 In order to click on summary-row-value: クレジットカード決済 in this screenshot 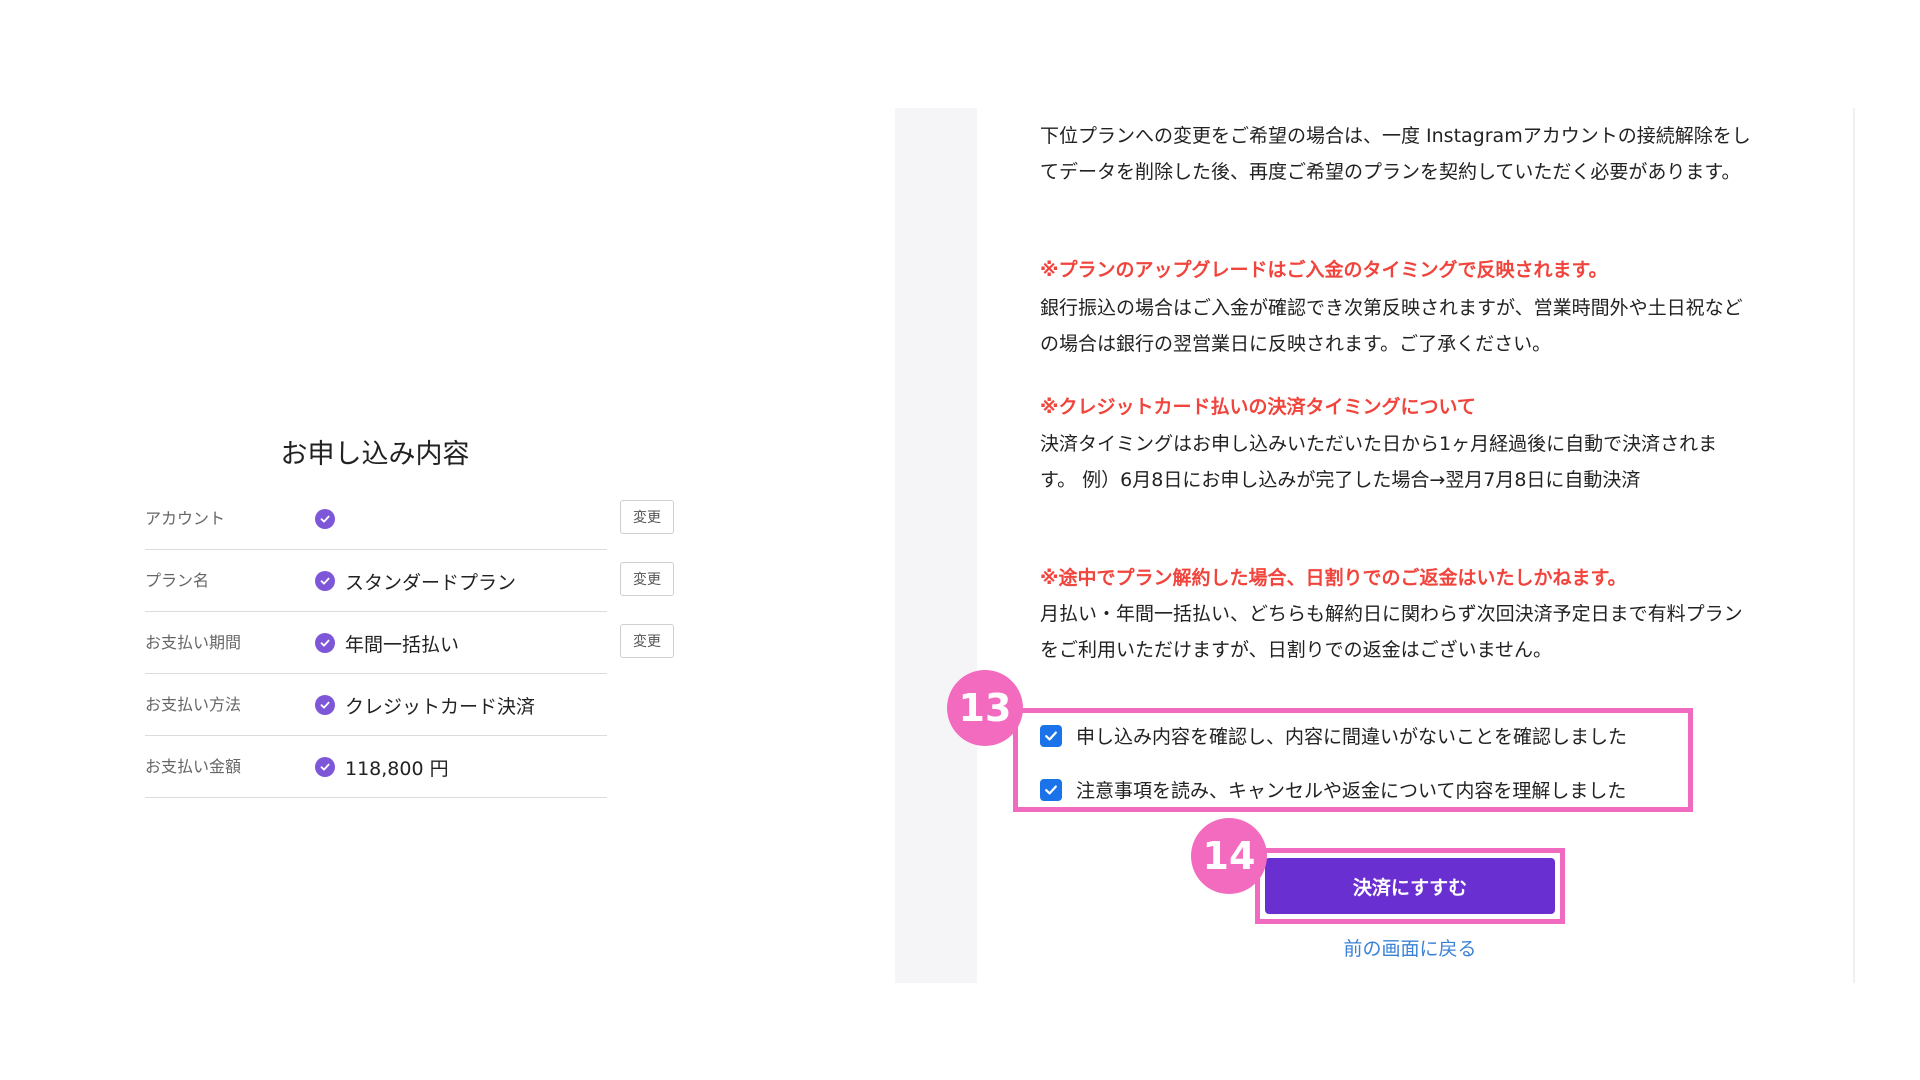, I will do `click(425, 705)`.